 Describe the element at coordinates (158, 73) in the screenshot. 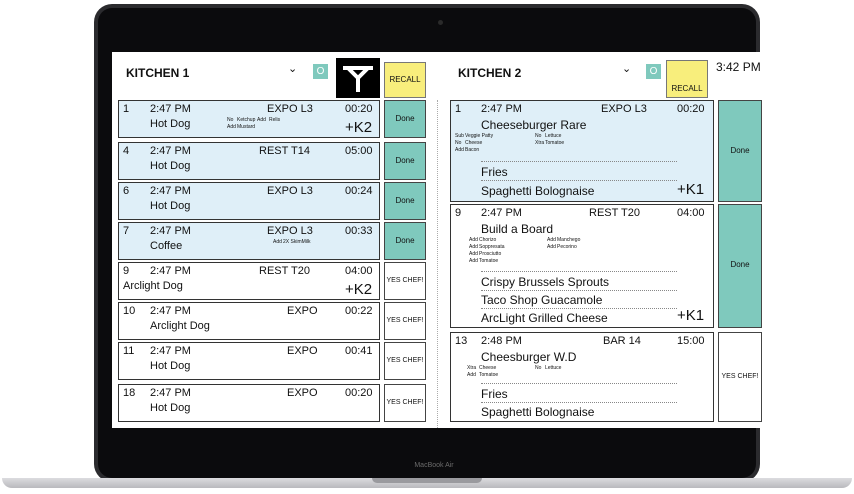

I see `kitchen1-title: KITCHEN 1` at that location.